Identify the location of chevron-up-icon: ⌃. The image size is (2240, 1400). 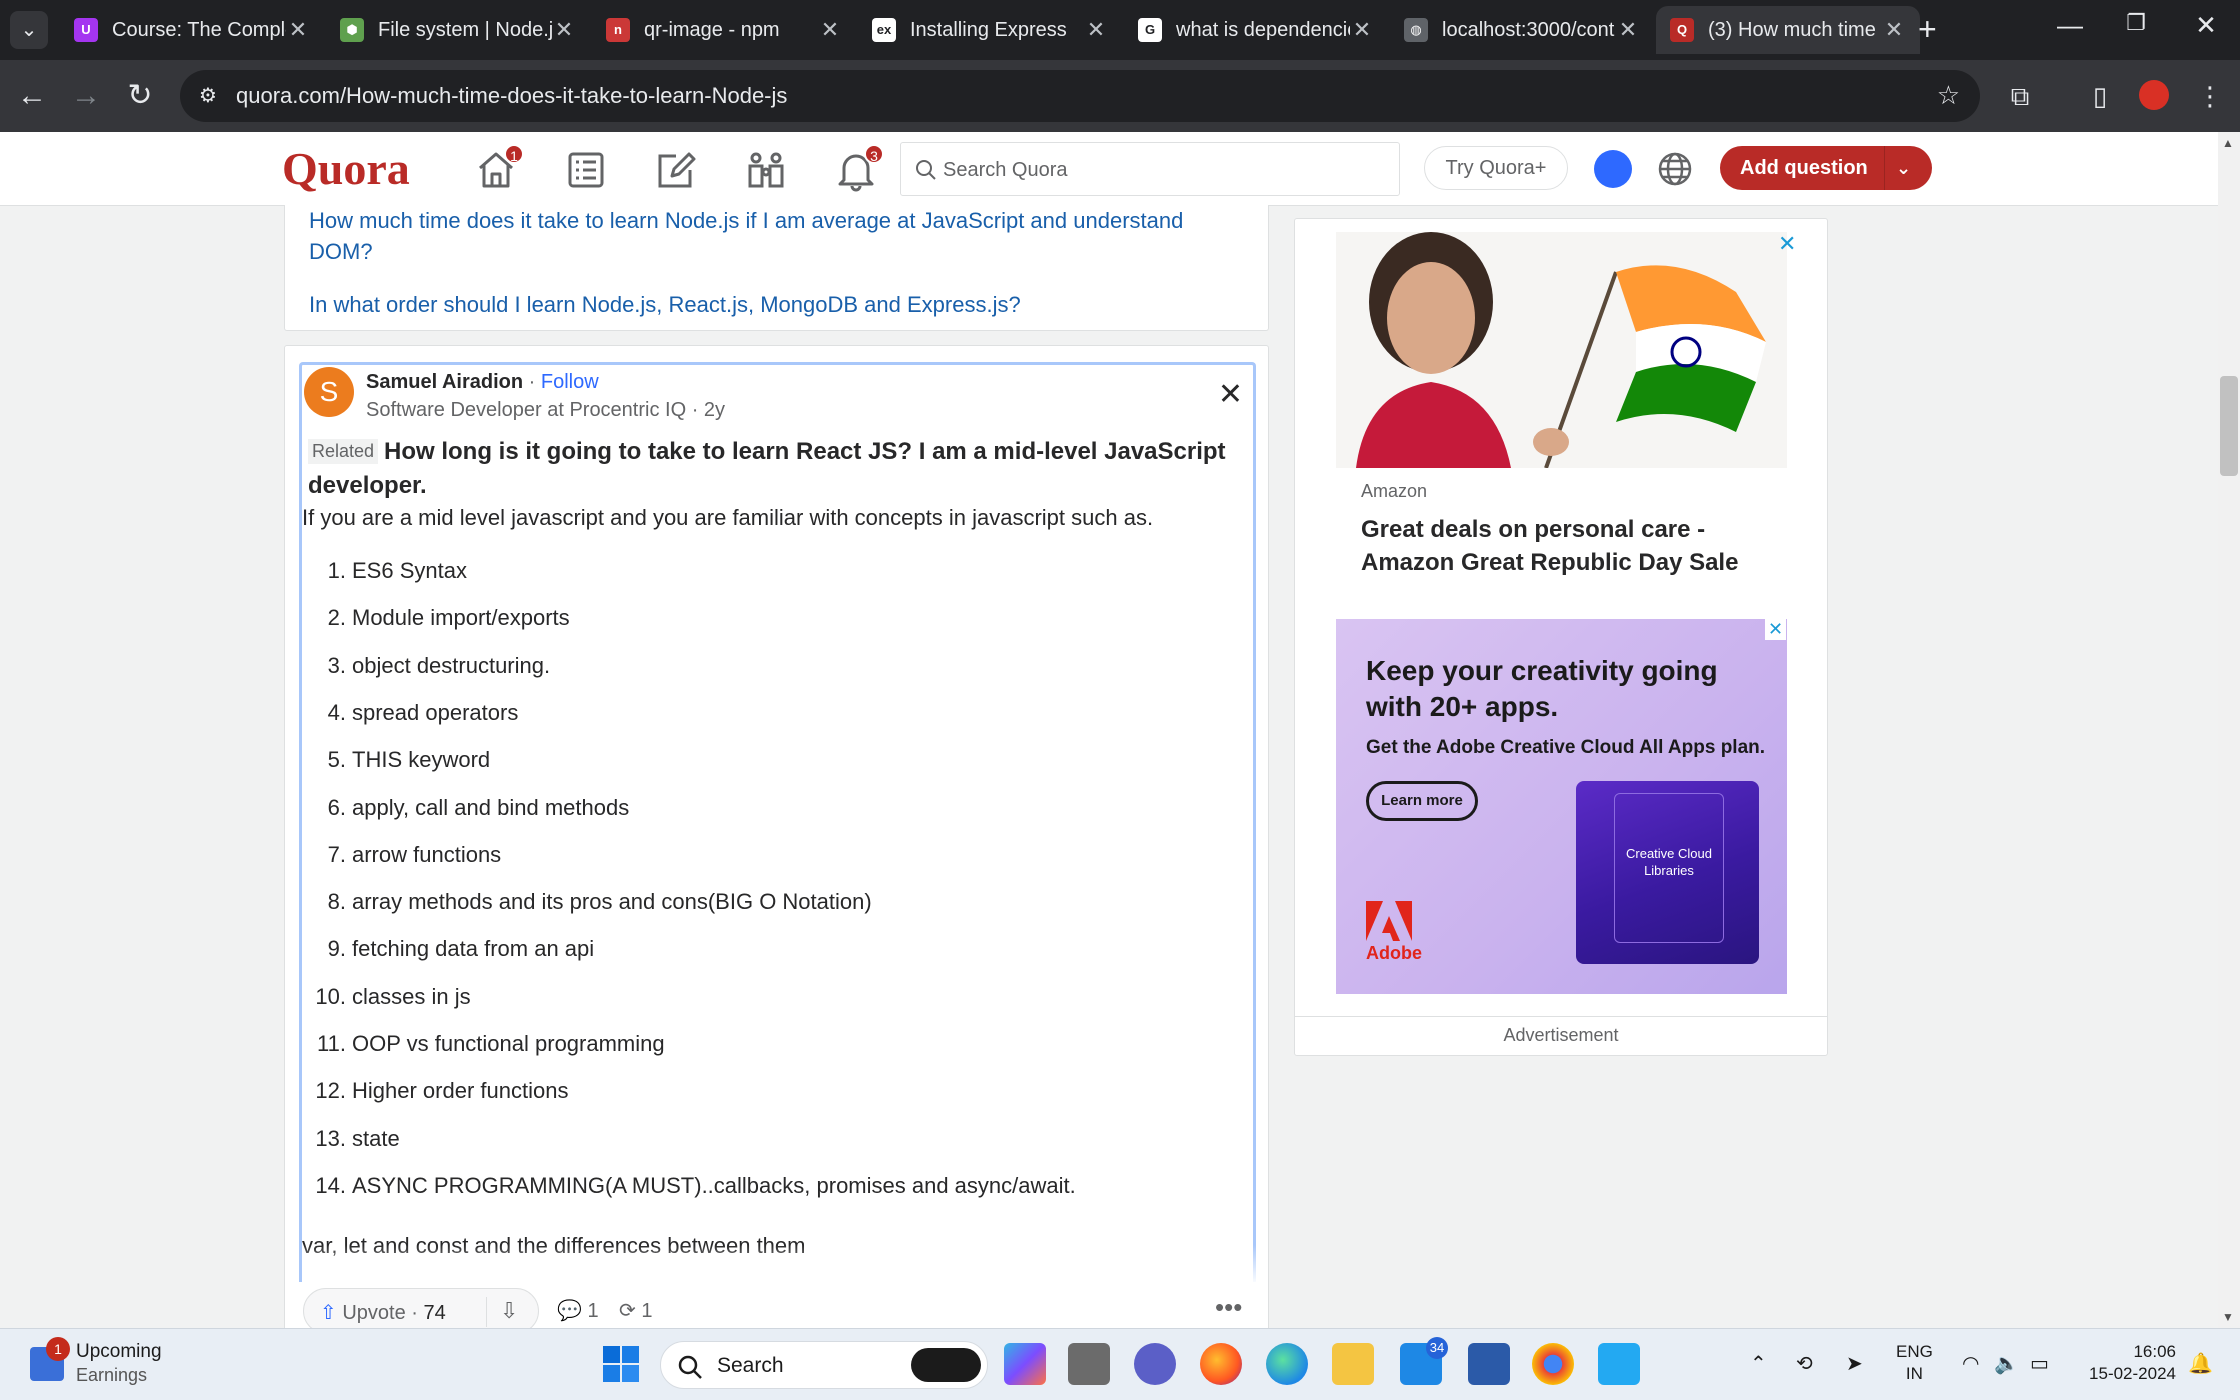
(1758, 1363).